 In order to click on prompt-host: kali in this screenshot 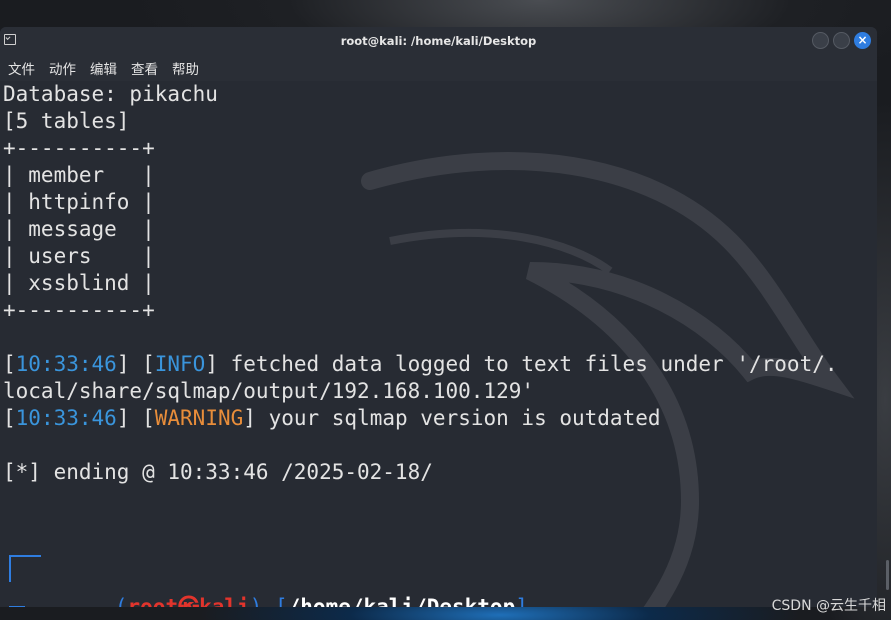, I will do `click(224, 601)`.